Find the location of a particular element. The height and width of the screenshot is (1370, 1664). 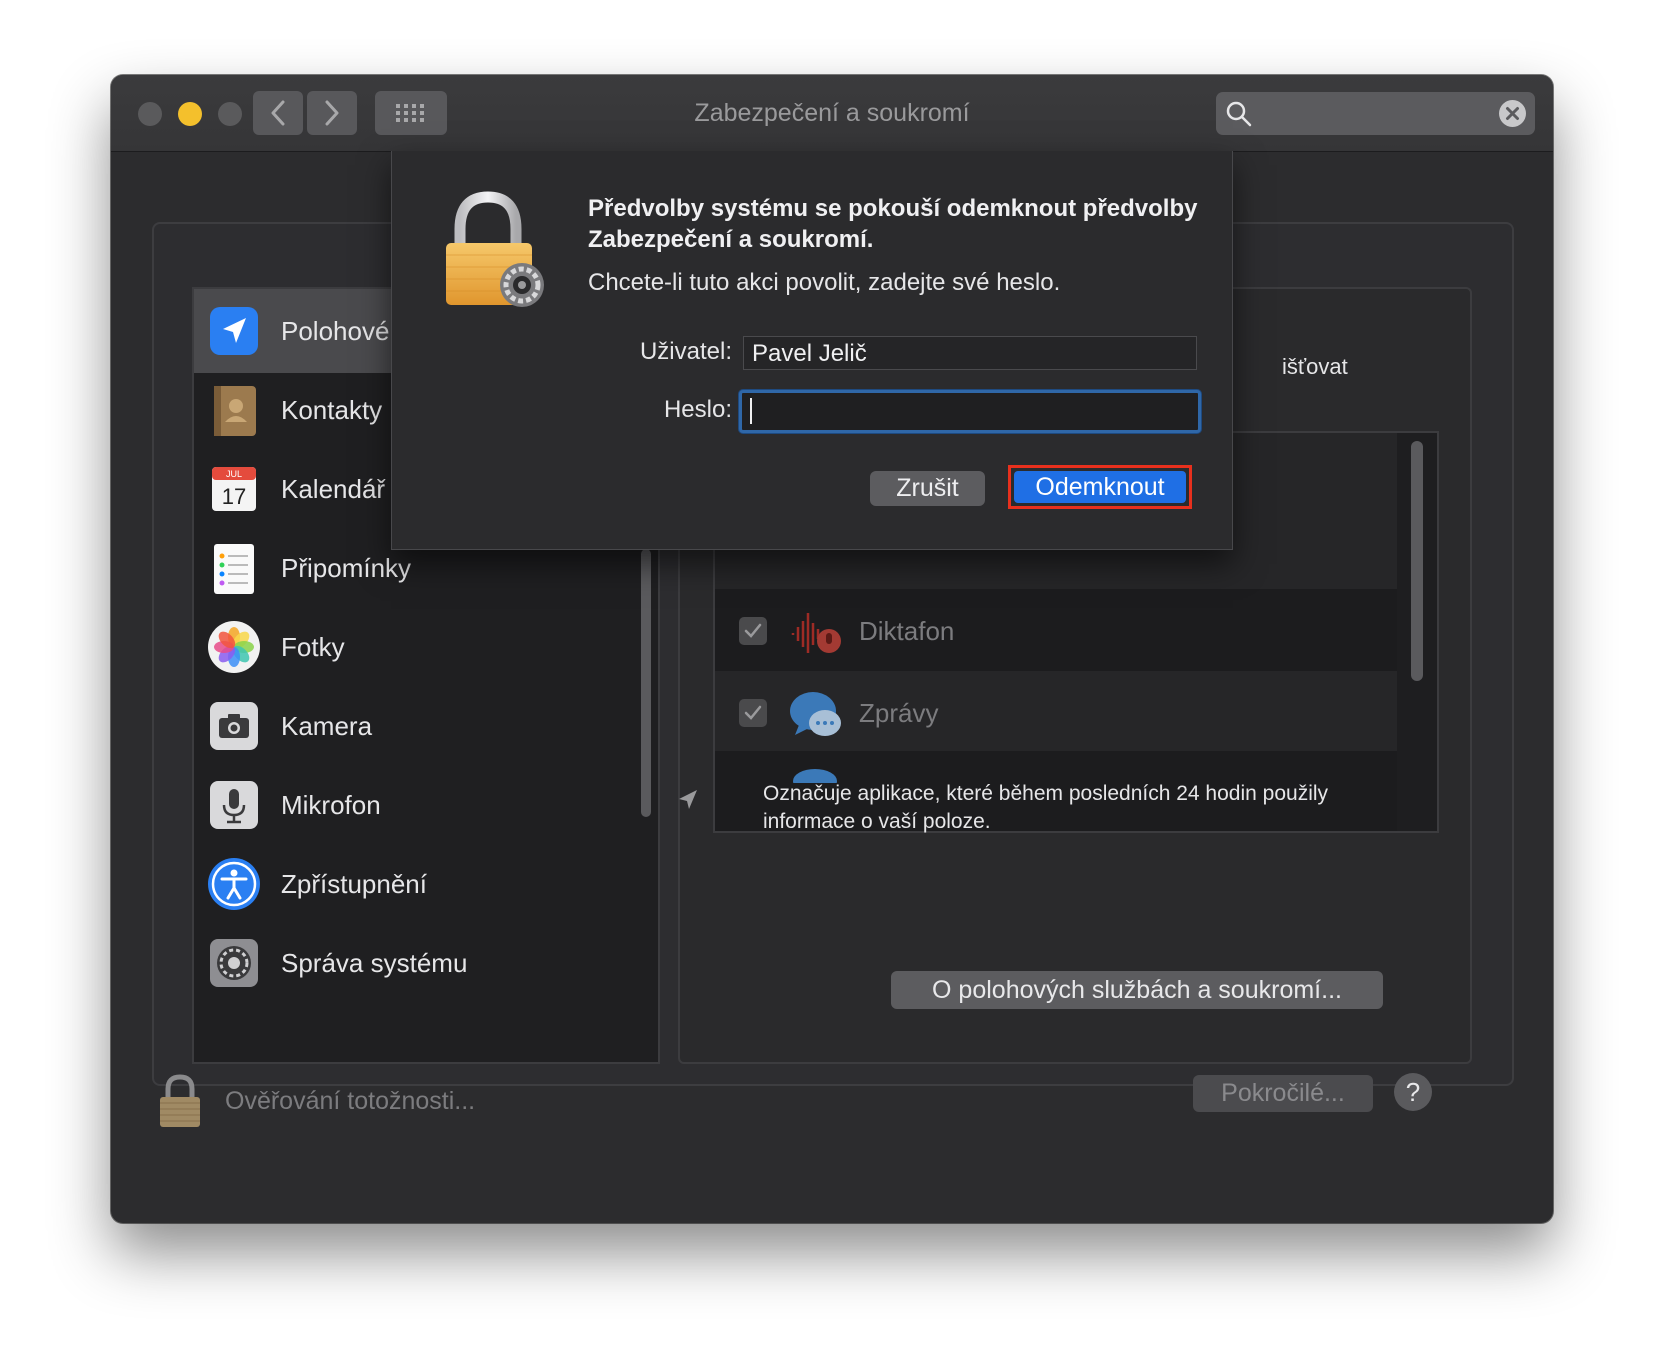

search-icon is located at coordinates (1239, 114).